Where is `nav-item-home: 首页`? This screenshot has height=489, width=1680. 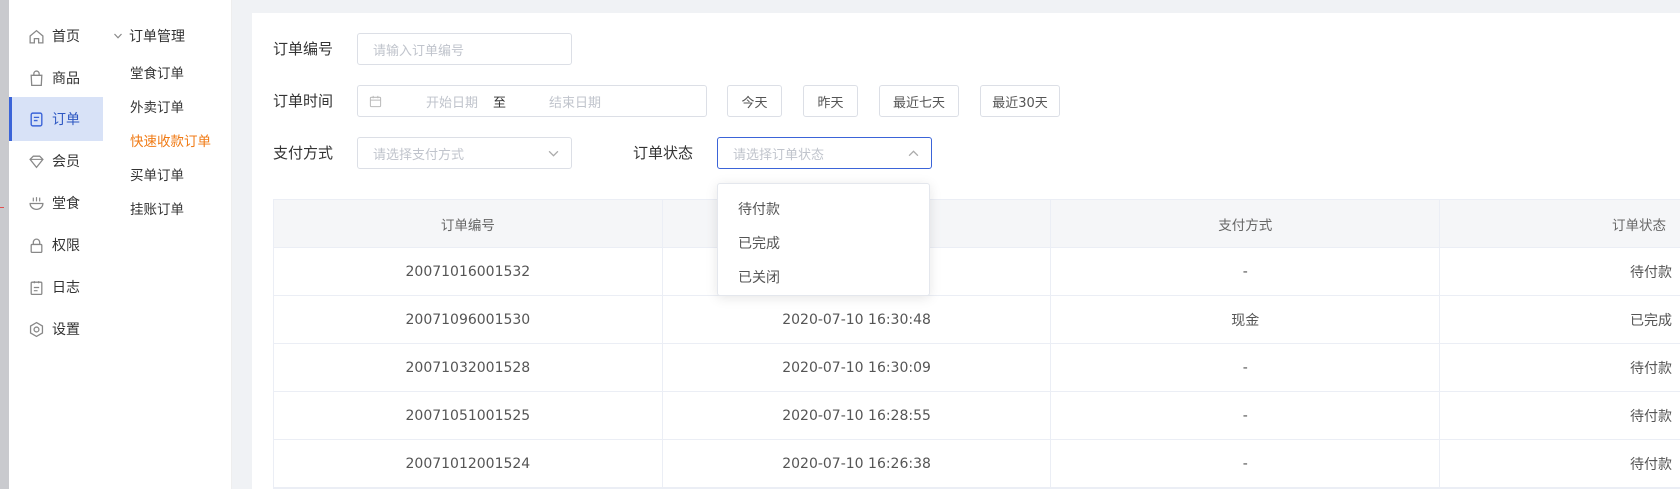
nav-item-home: 首页 is located at coordinates (56, 36).